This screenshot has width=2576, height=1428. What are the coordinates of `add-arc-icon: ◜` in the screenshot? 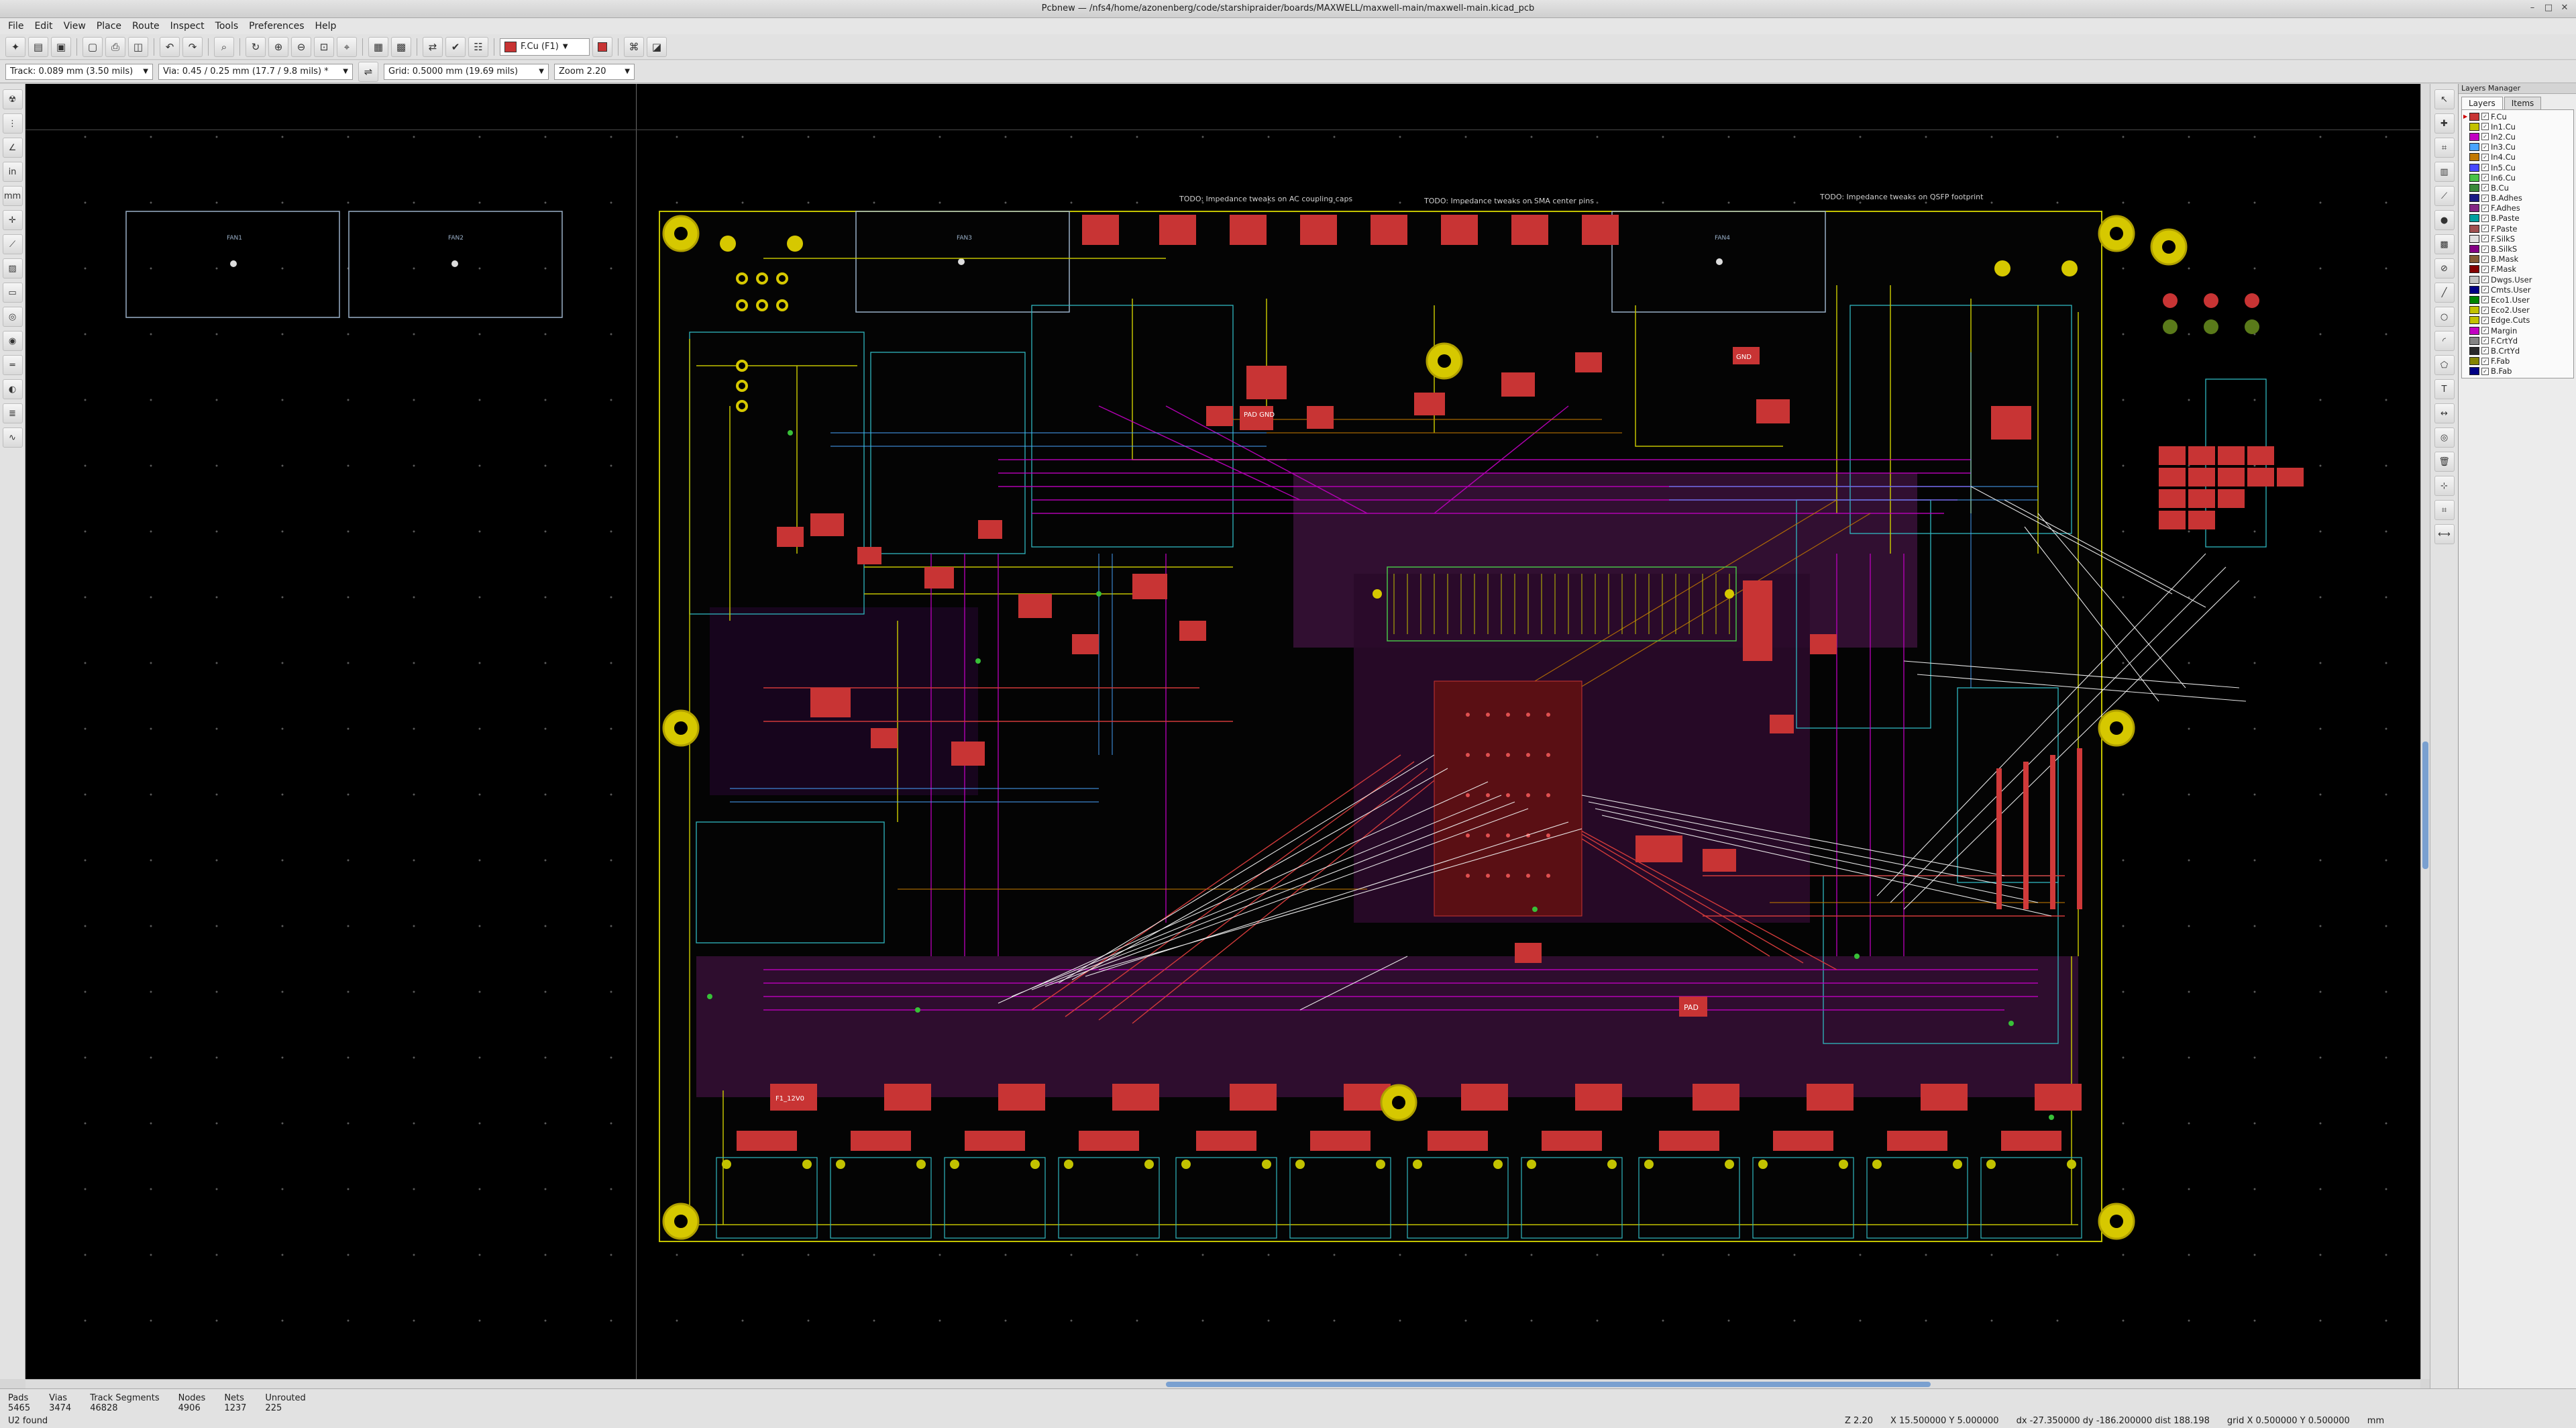 It's located at (2444, 341).